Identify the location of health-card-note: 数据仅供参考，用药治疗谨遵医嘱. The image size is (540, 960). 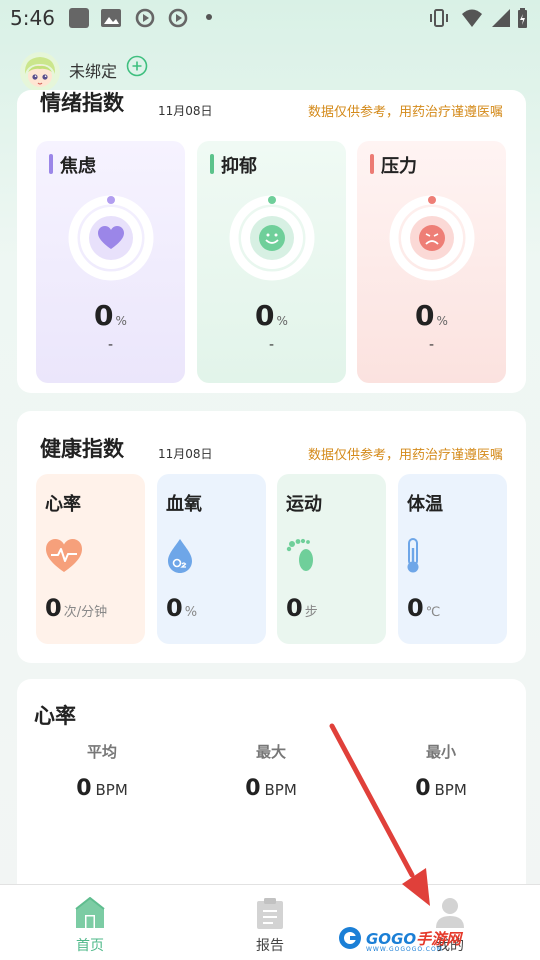
(405, 455).